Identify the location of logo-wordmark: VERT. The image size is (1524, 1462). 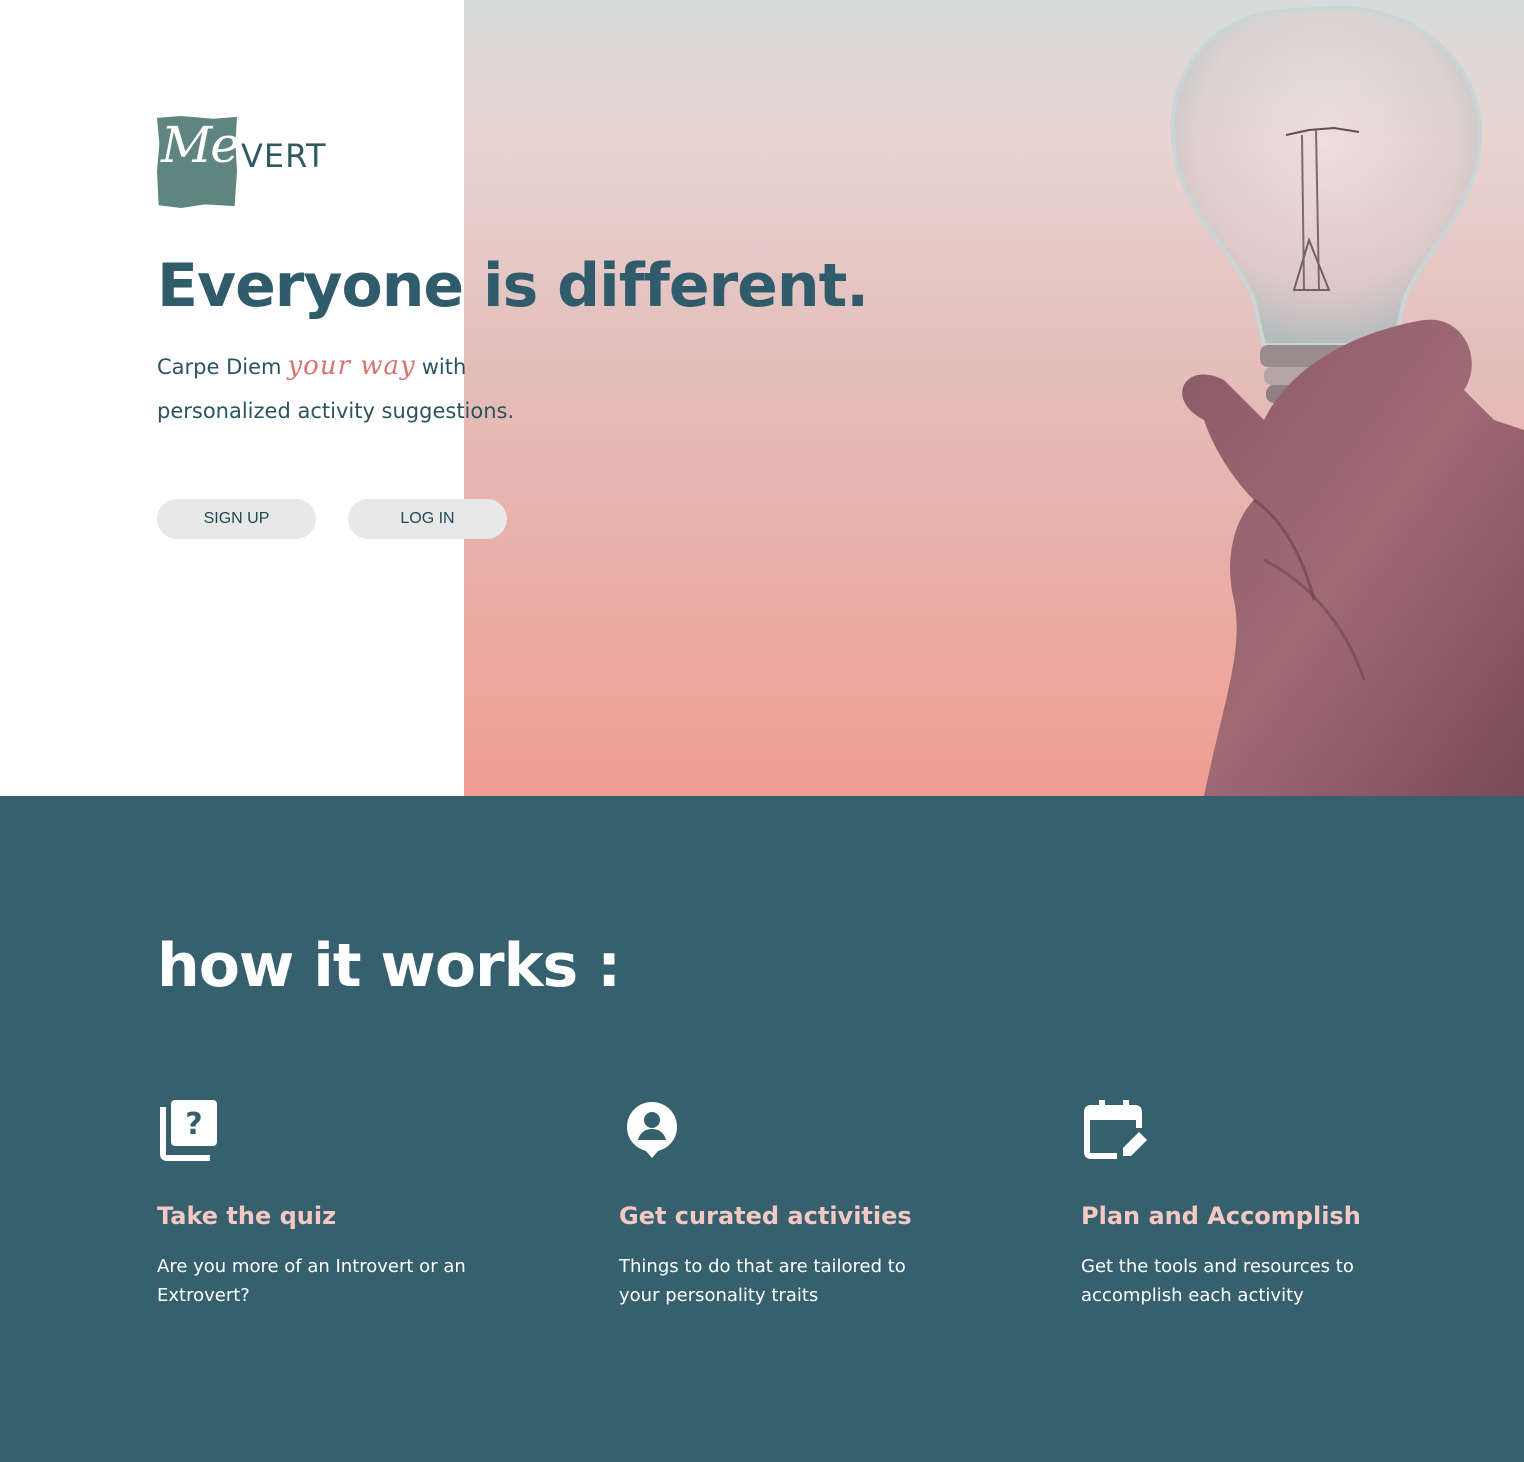
(284, 156).